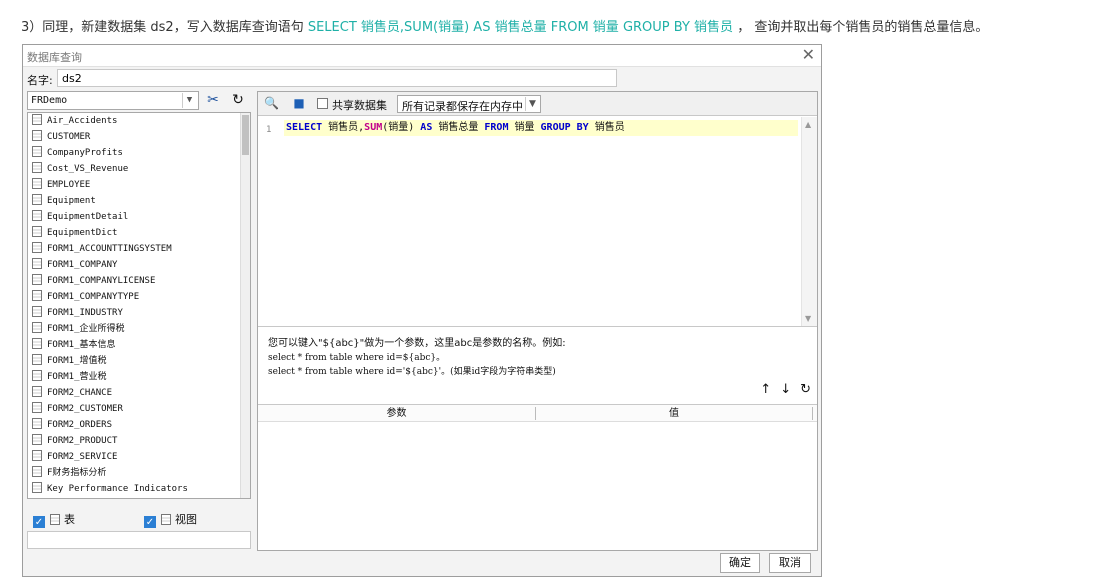 The height and width of the screenshot is (585, 1098). Describe the element at coordinates (809, 221) in the screenshot. I see `editor-scrollbar: ▲ ▼` at that location.